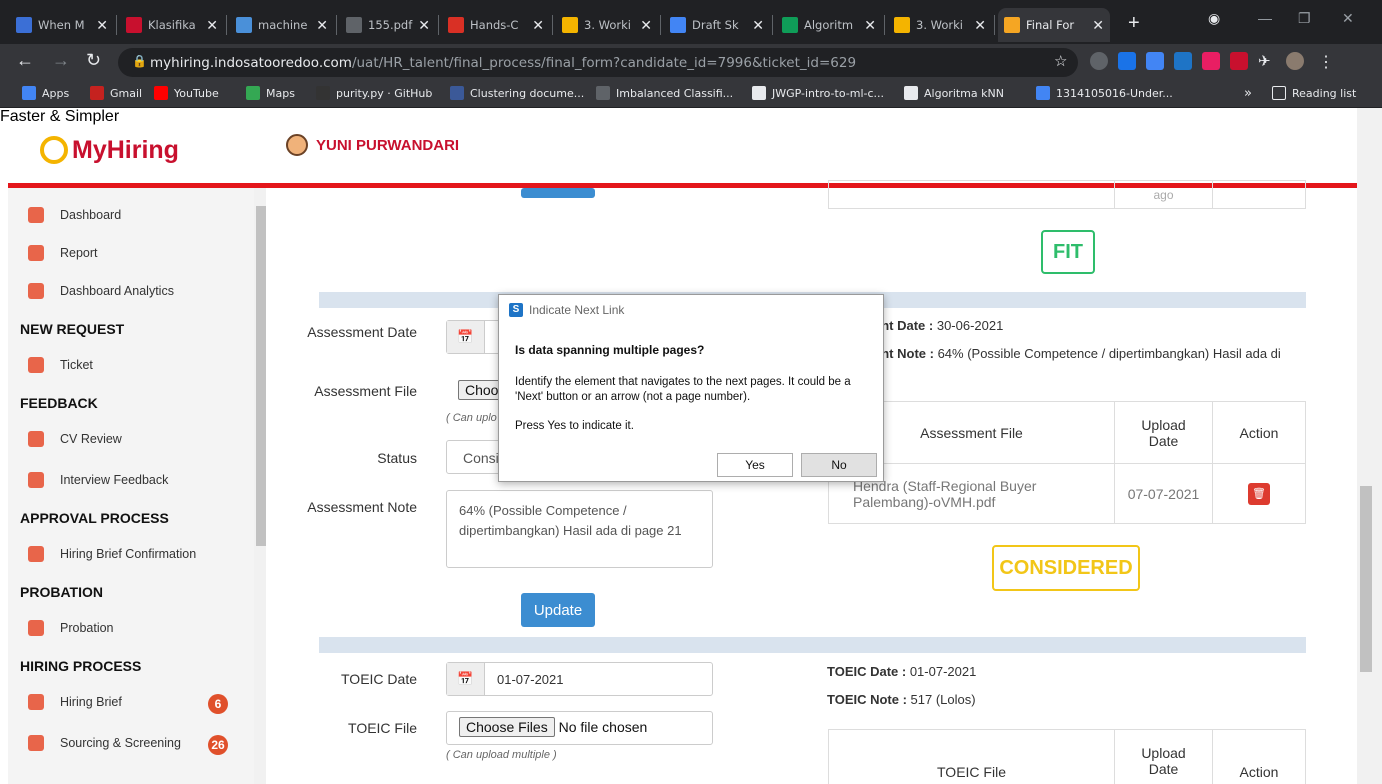 The height and width of the screenshot is (784, 1382). Describe the element at coordinates (128, 215) in the screenshot. I see `sidebar-item: Dashboard` at that location.